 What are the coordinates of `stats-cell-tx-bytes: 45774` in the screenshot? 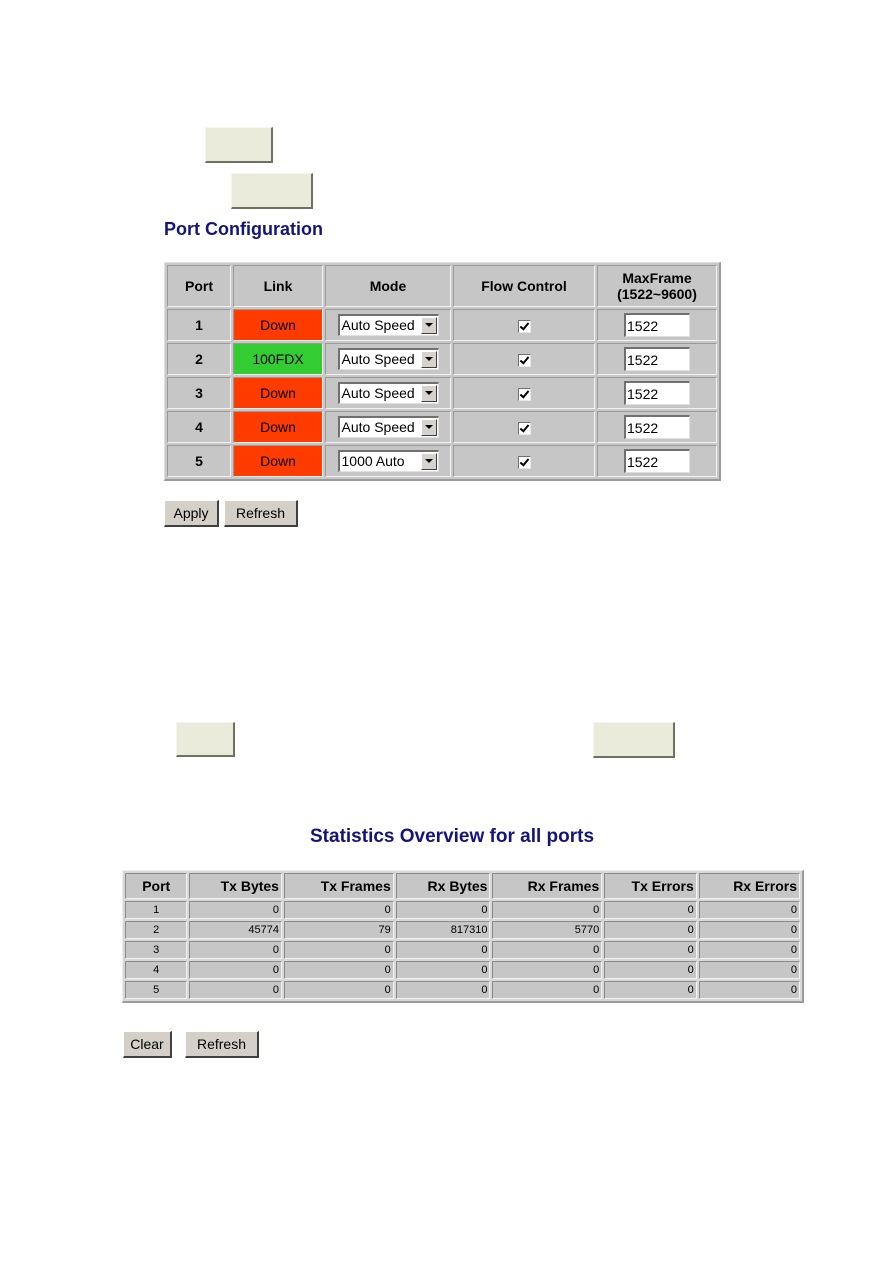 It's located at (235, 930).